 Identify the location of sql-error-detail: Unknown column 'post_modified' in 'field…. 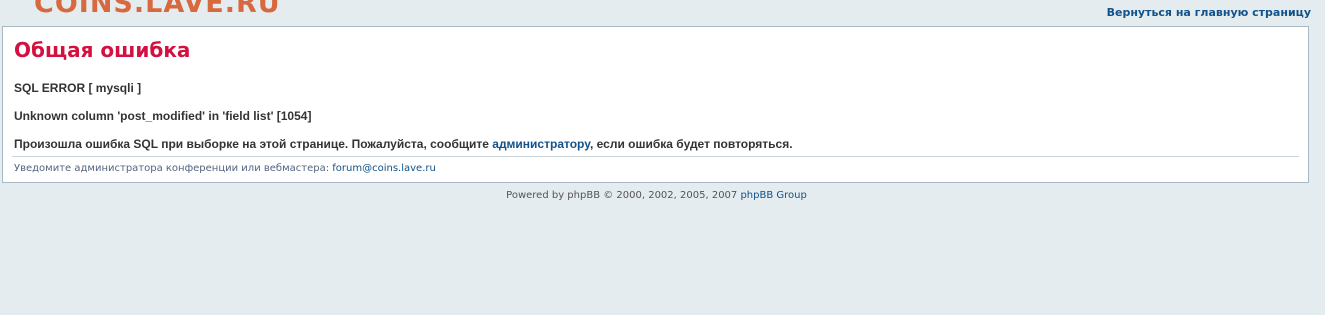
(163, 116).